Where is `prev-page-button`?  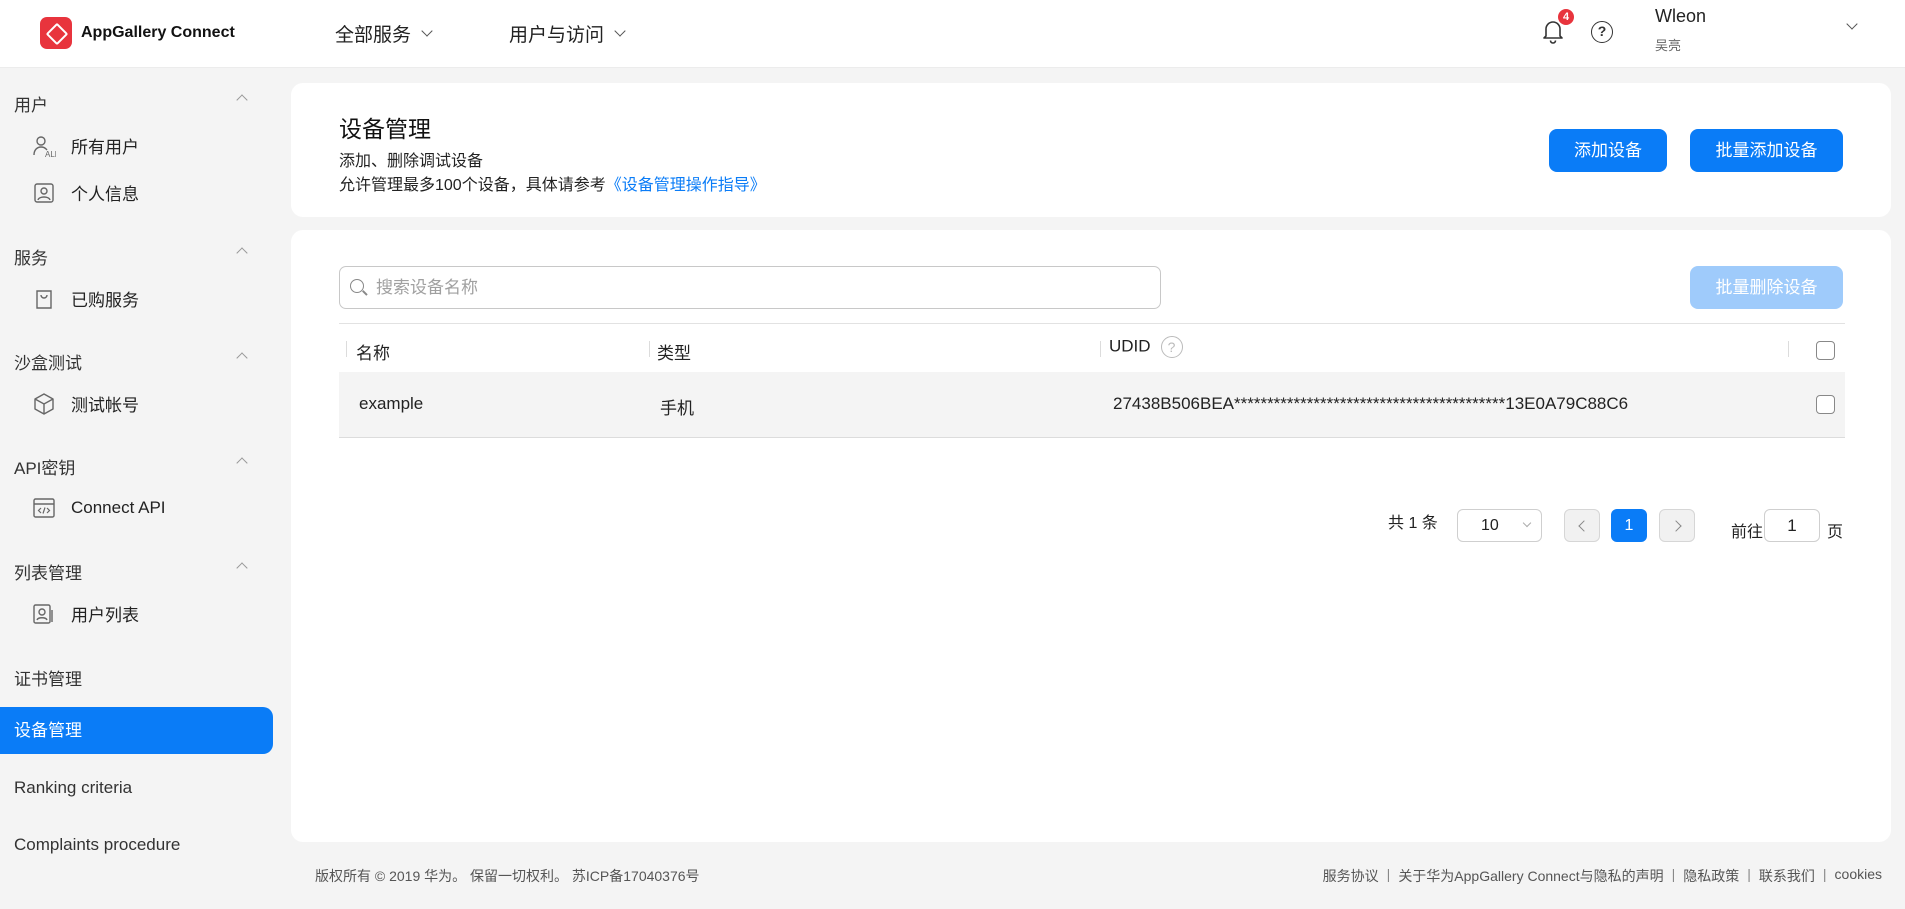 prev-page-button is located at coordinates (1582, 525).